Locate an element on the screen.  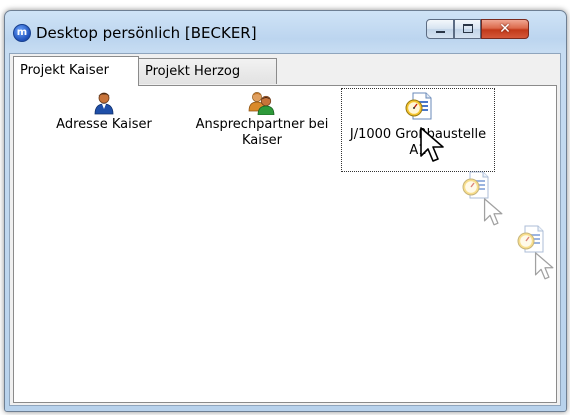
contacts-icon is located at coordinates (261, 103).